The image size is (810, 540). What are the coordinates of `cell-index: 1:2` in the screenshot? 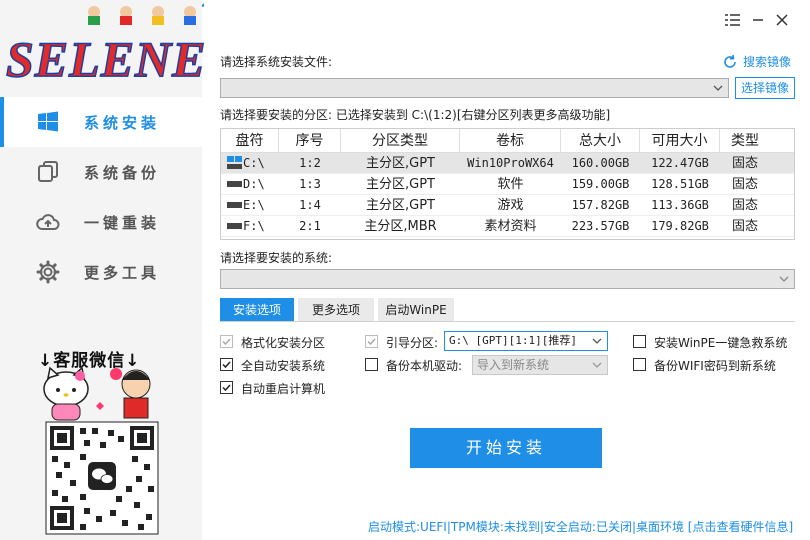 It's located at (310, 163).